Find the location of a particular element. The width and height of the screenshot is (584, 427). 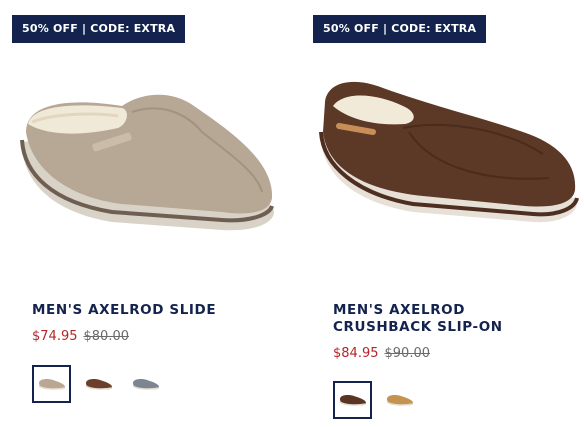

product-title: MEN'S AXELROD CRUSHBACK SLIP-ON is located at coordinates (458, 319).